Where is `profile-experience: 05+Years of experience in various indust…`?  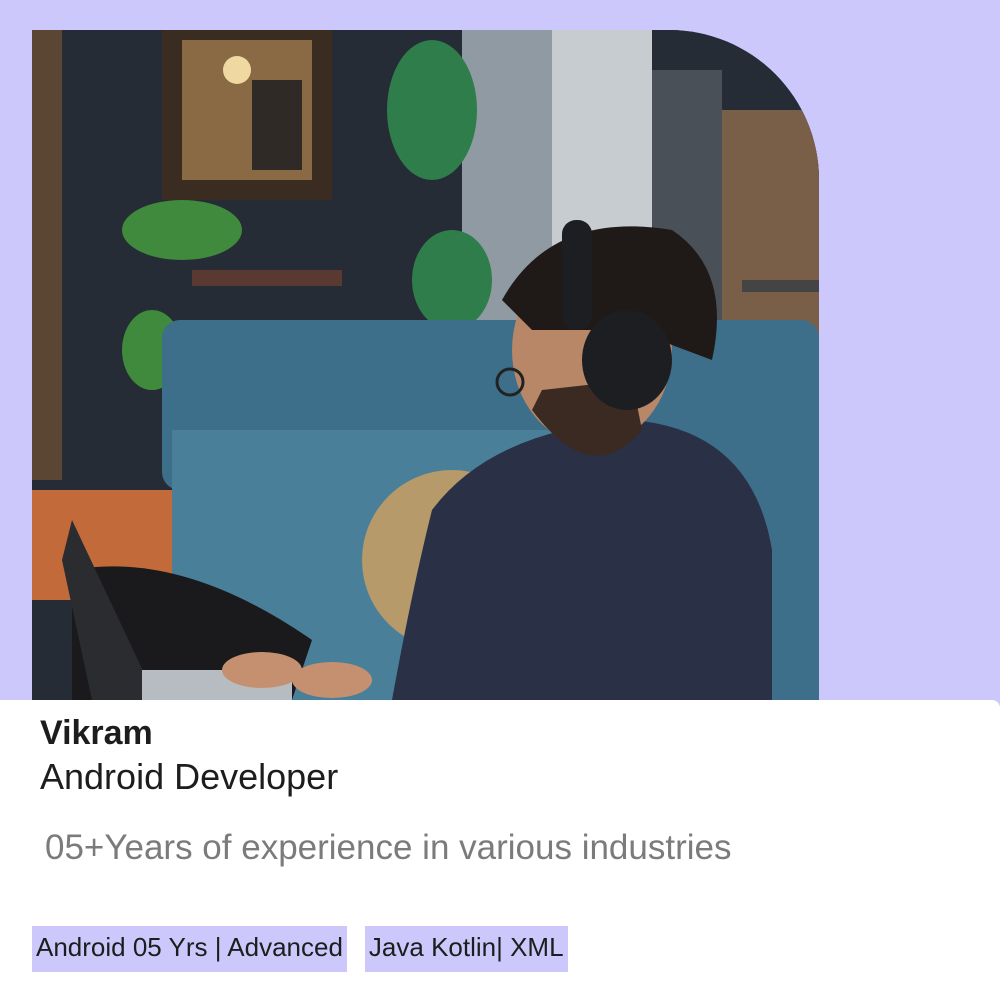 profile-experience: 05+Years of experience in various indust… is located at coordinates (388, 847).